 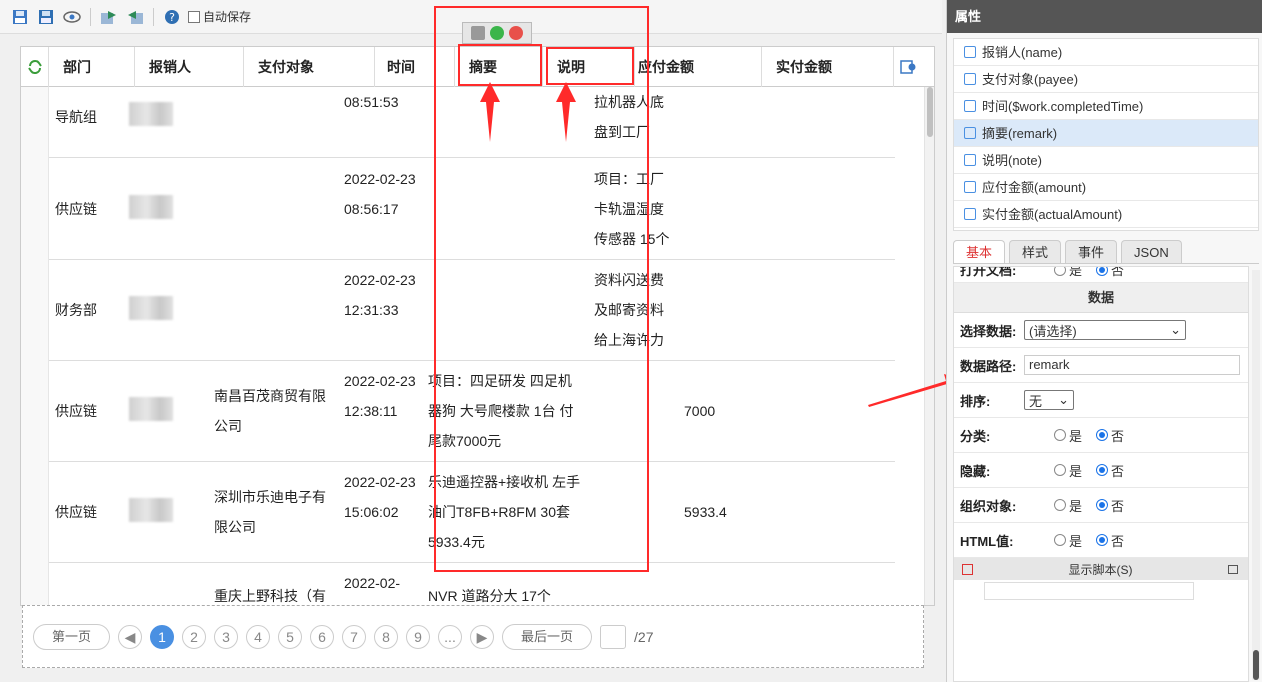 I want to click on tab-json: JSON, so click(x=1151, y=251).